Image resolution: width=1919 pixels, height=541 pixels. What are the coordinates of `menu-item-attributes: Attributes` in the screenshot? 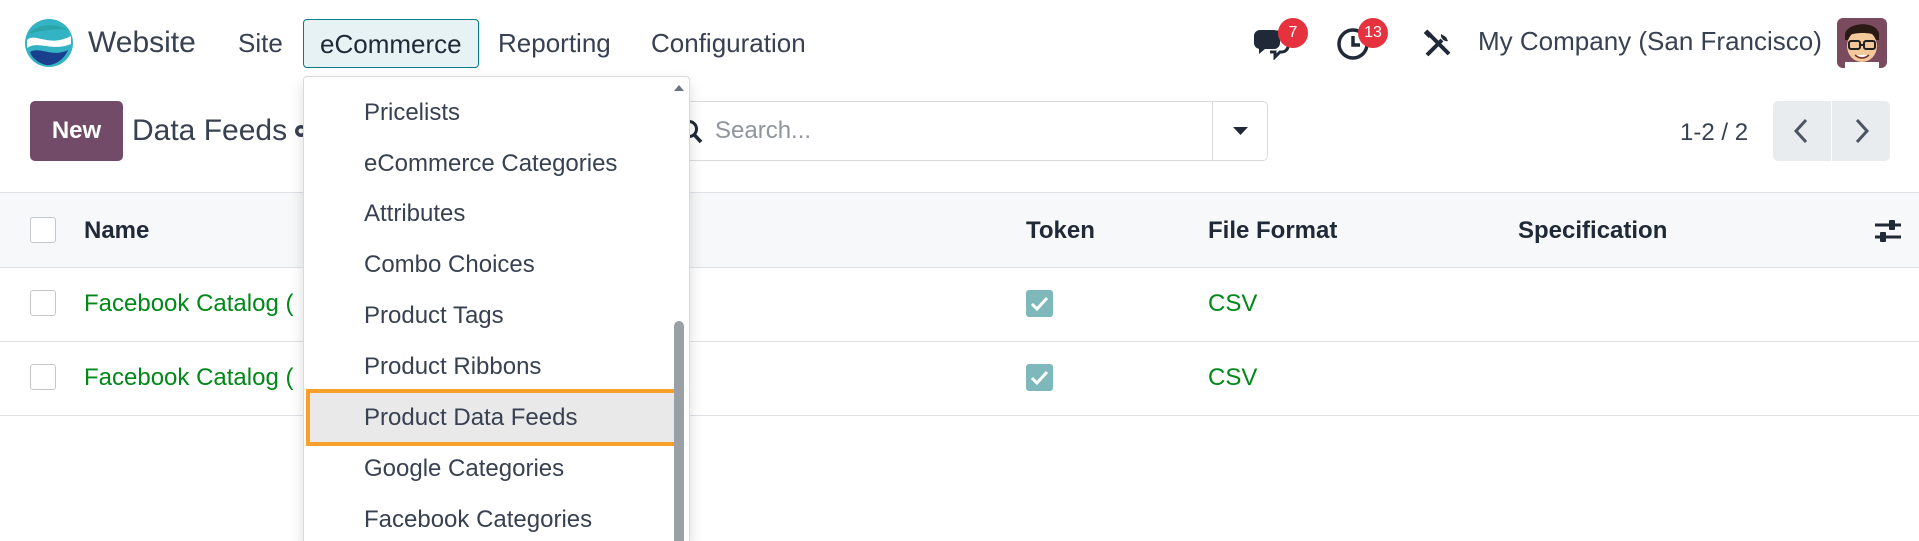 It's located at (489, 213).